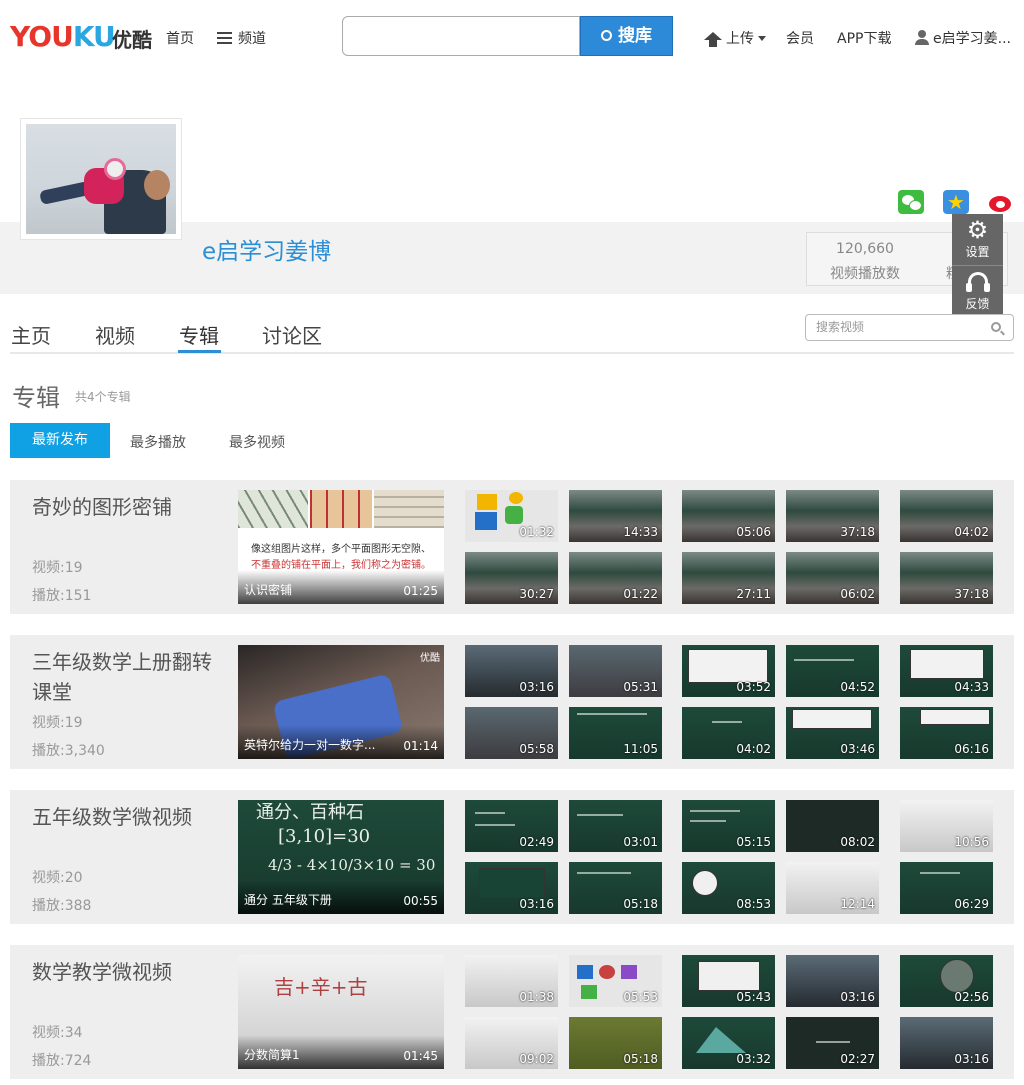 This screenshot has width=1024, height=1085. I want to click on video-thumbnail: 03:52, so click(728, 671).